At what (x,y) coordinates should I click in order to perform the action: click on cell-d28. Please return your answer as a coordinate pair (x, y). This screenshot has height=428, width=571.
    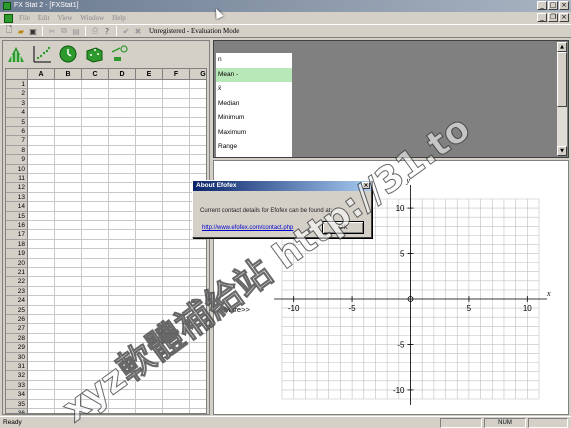
    Looking at the image, I should click on (122, 338).